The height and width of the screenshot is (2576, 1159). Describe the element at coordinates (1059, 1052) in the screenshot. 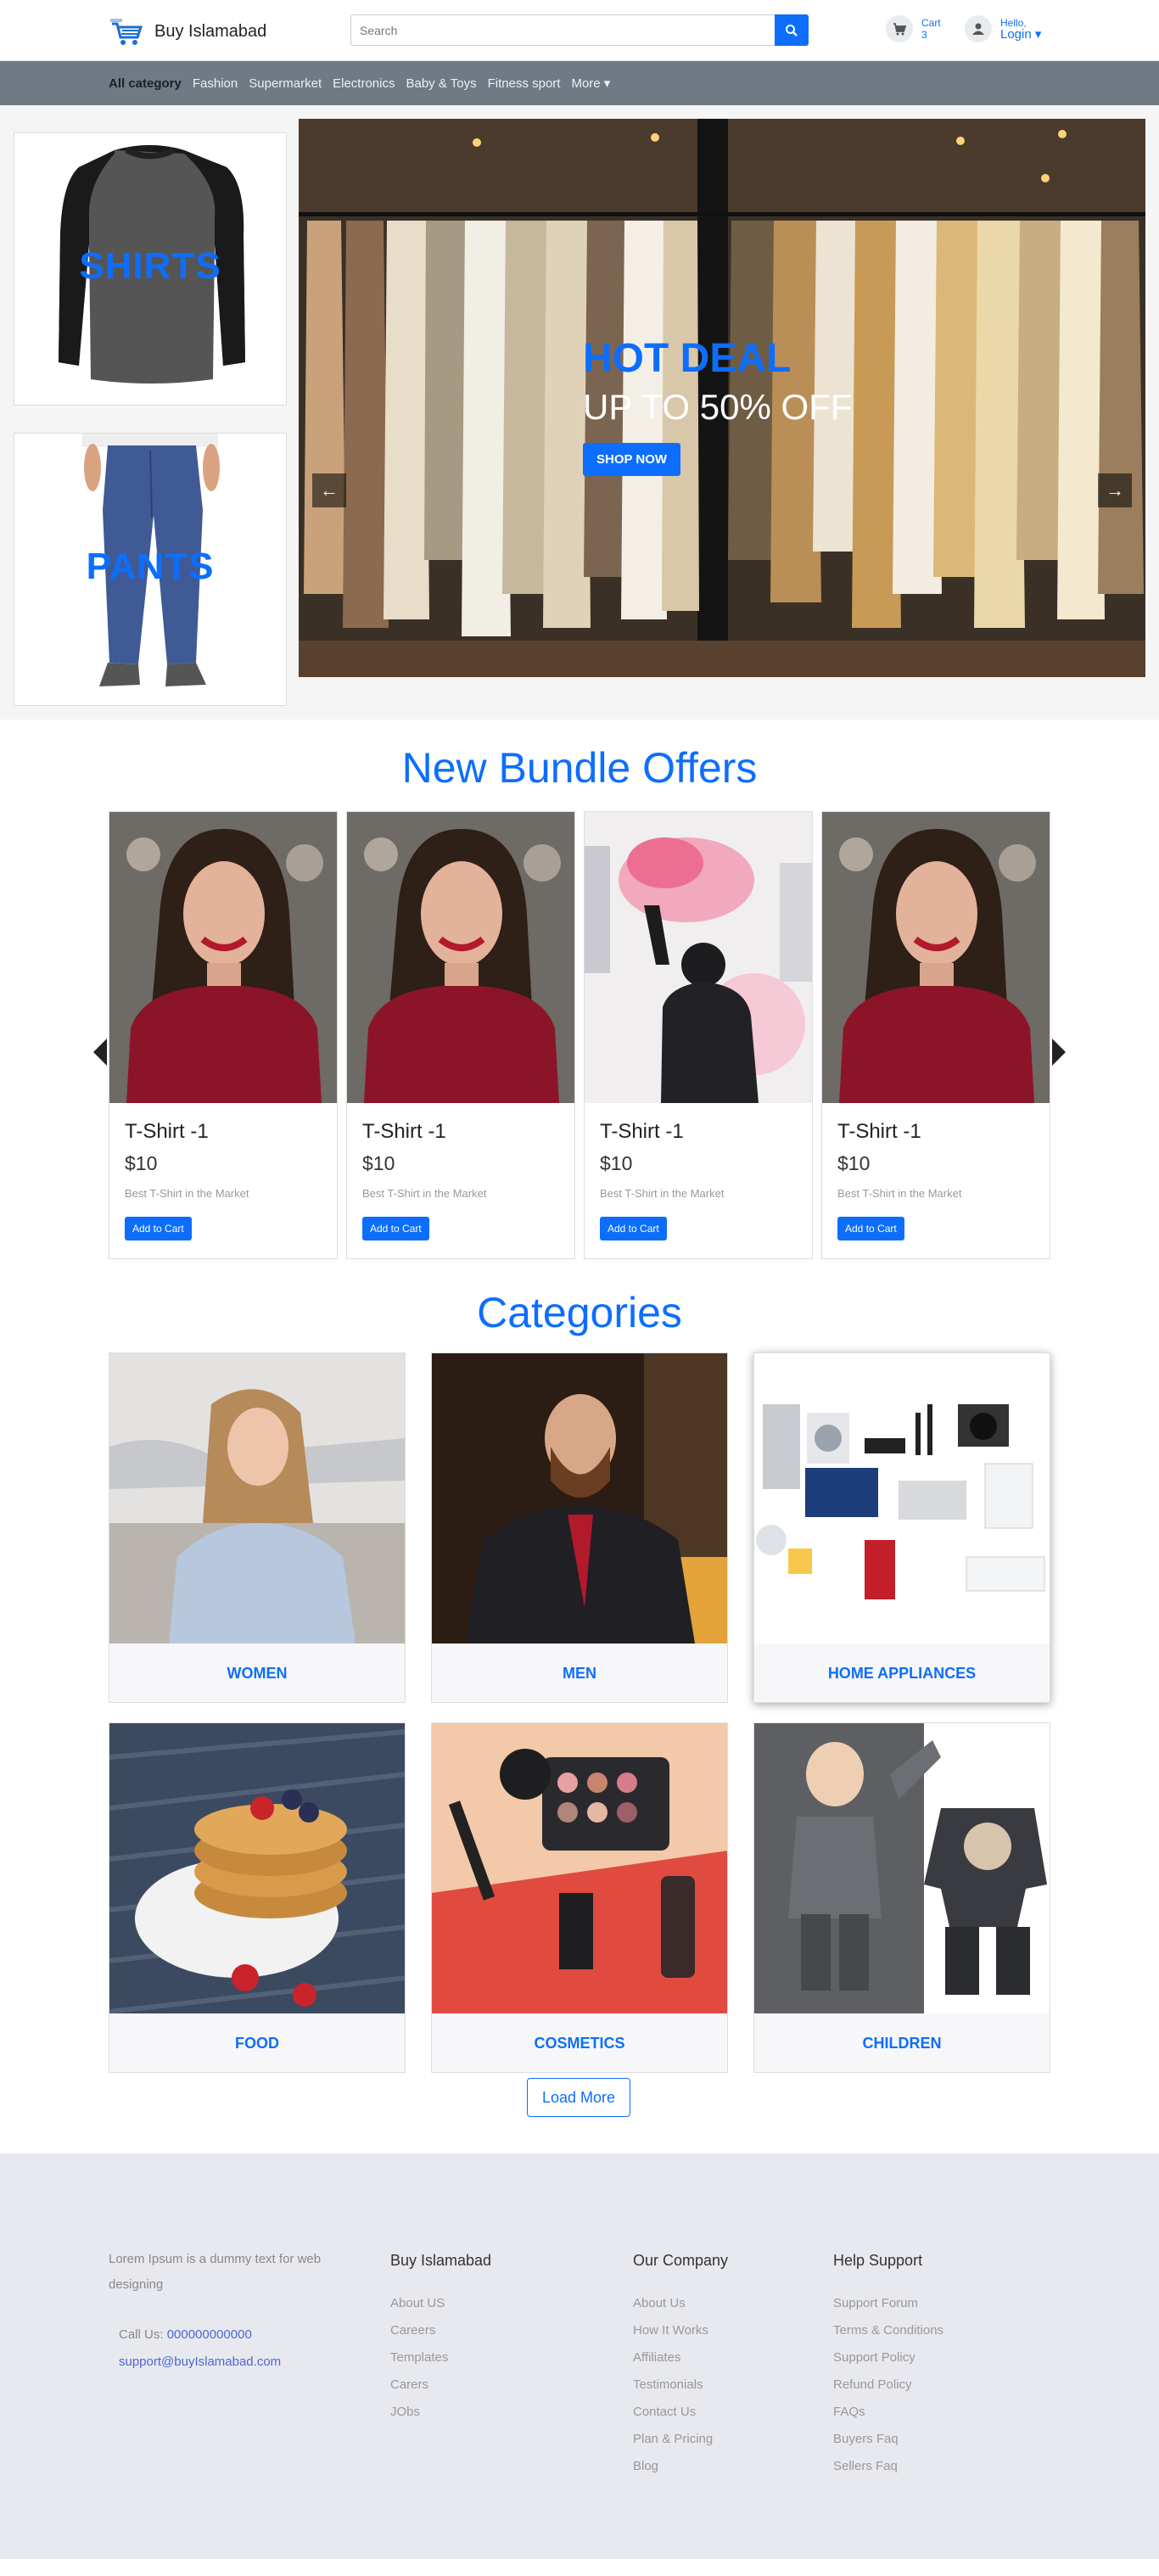

I see `carousel-next-icon` at that location.